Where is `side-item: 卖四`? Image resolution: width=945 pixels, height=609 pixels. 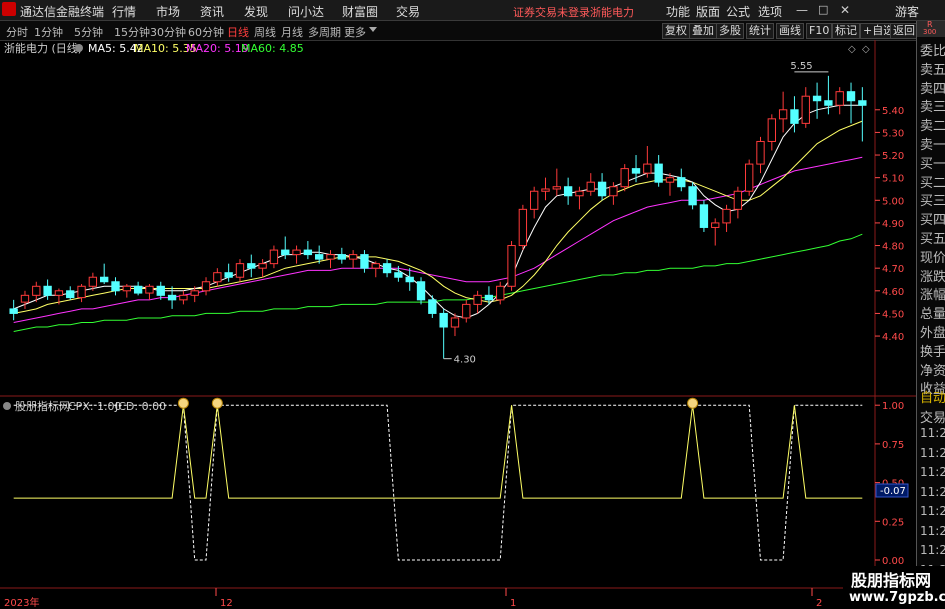 side-item: 卖四 is located at coordinates (932, 87).